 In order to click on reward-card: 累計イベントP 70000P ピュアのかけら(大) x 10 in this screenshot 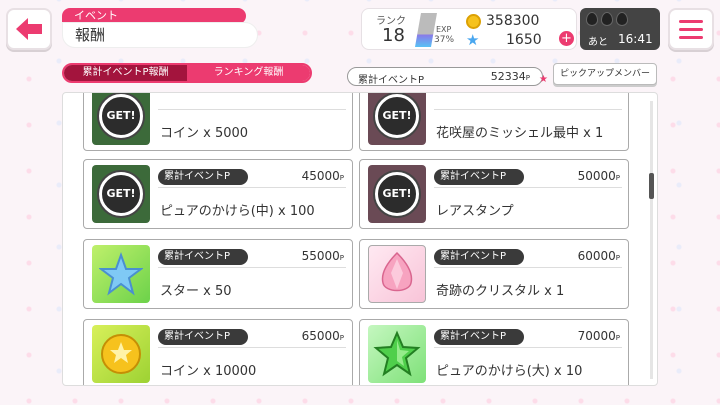, I will do `click(494, 352)`.